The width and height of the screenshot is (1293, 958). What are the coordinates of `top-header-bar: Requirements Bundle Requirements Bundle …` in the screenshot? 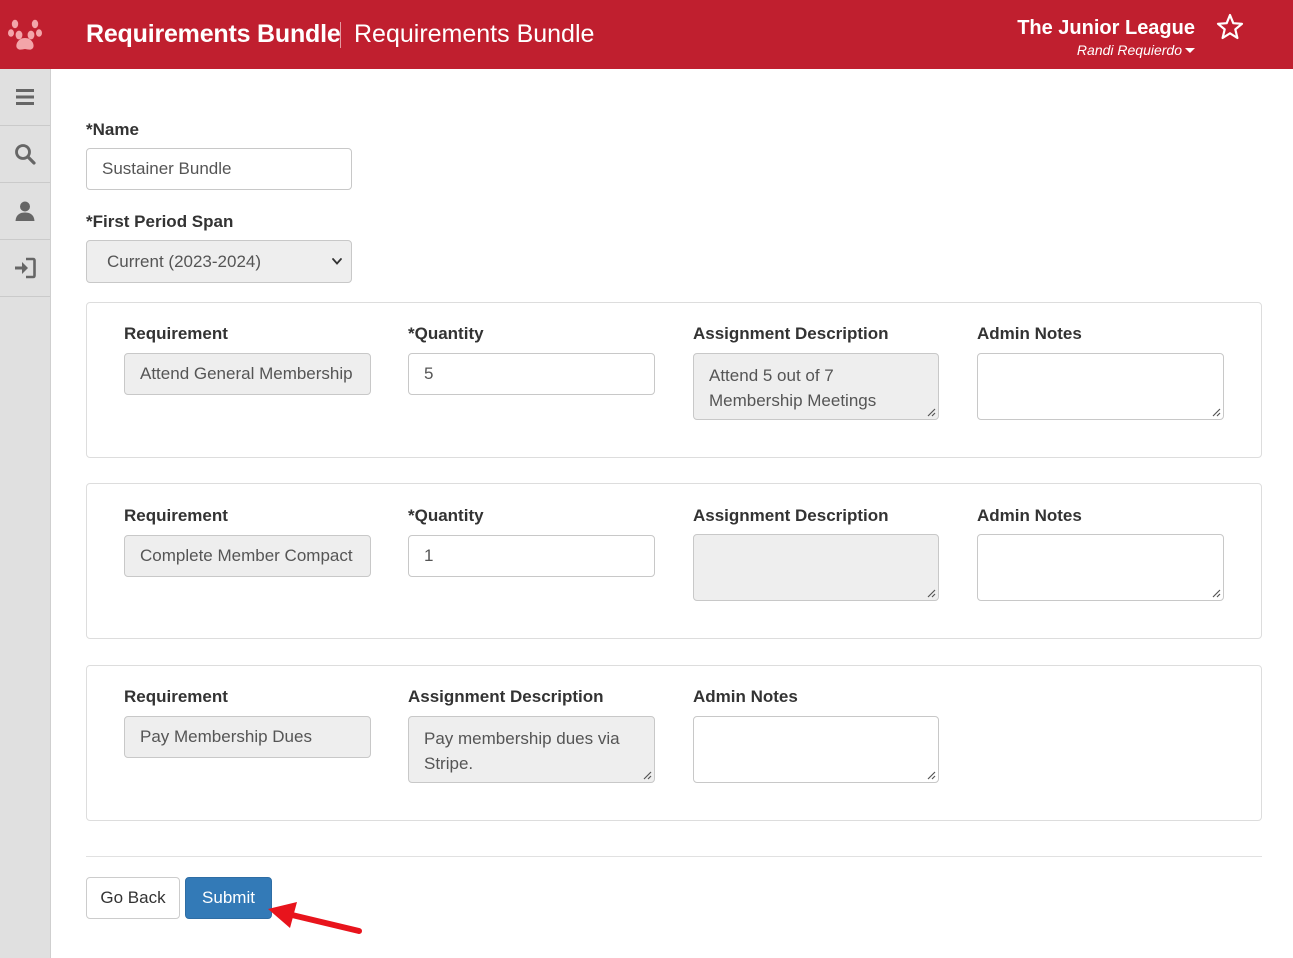 It's located at (646, 34).